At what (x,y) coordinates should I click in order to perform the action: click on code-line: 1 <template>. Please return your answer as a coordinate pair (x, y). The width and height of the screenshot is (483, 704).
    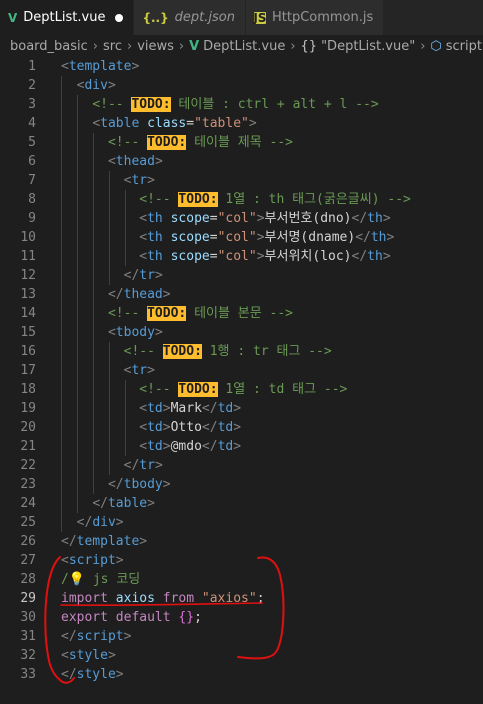
    Looking at the image, I should click on (241, 66).